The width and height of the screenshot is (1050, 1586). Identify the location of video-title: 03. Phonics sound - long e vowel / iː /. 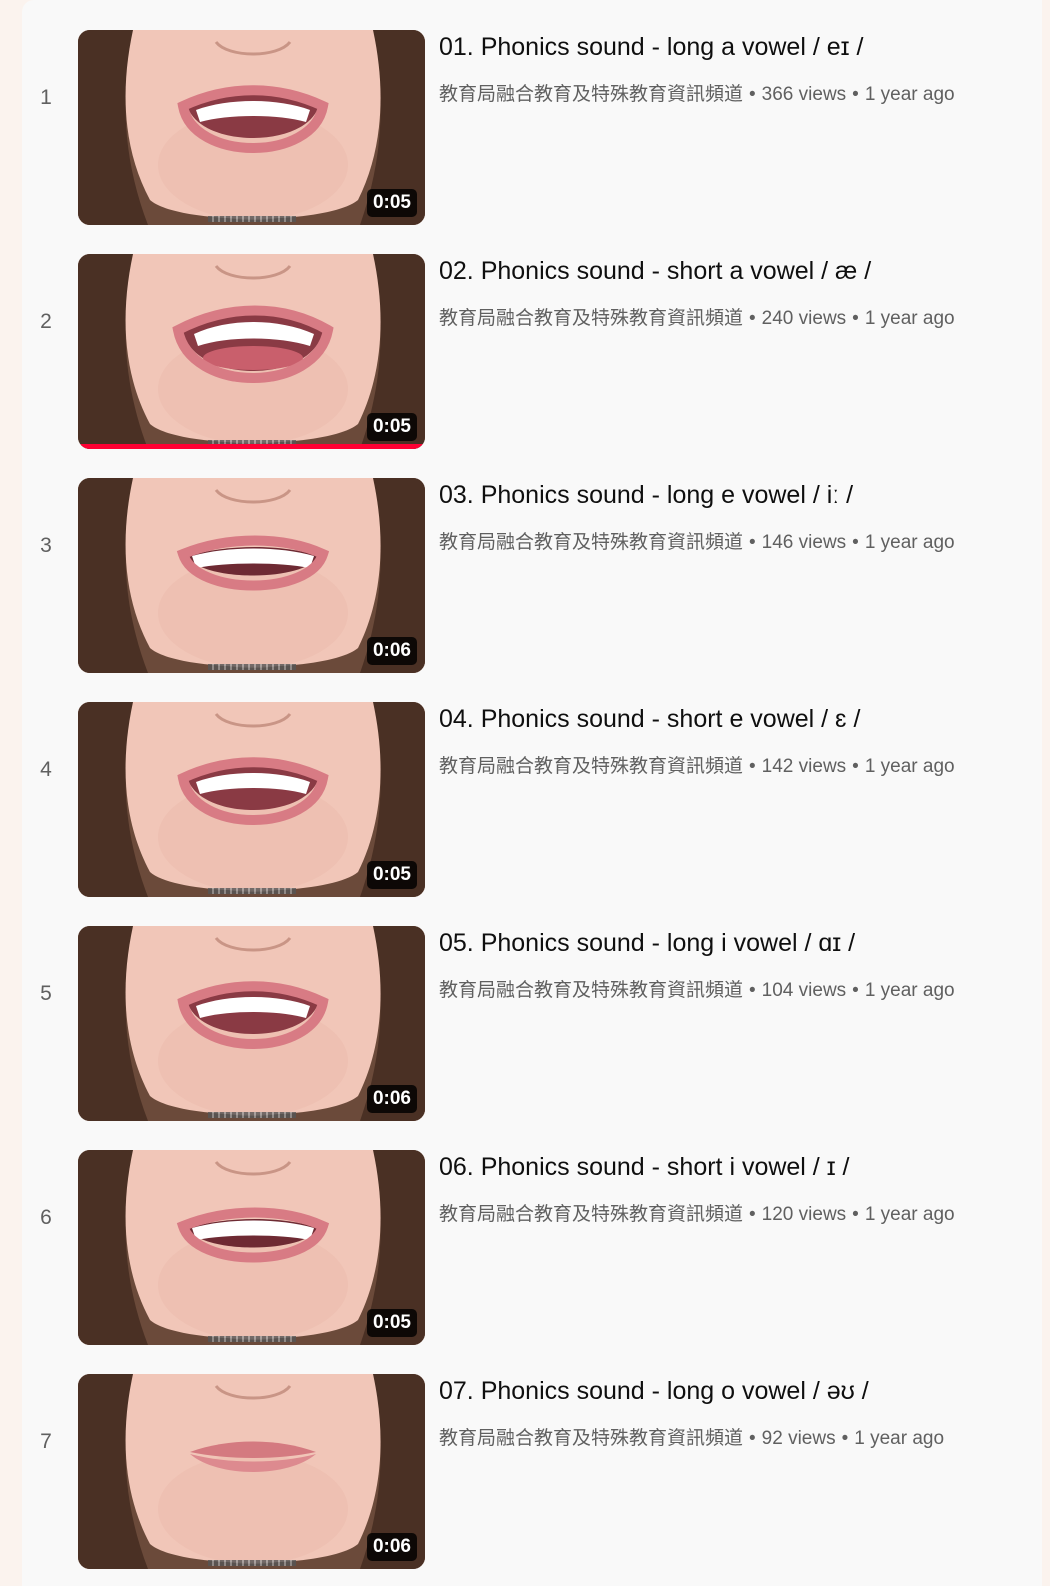
(646, 495).